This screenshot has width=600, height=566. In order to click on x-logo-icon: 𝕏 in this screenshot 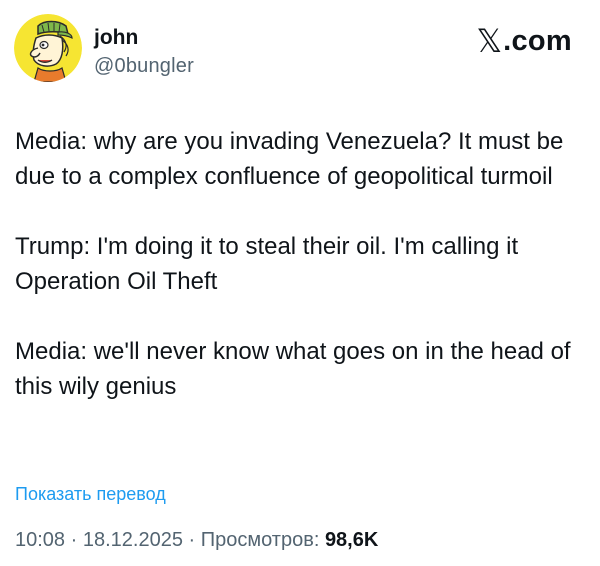, I will do `click(489, 41)`.